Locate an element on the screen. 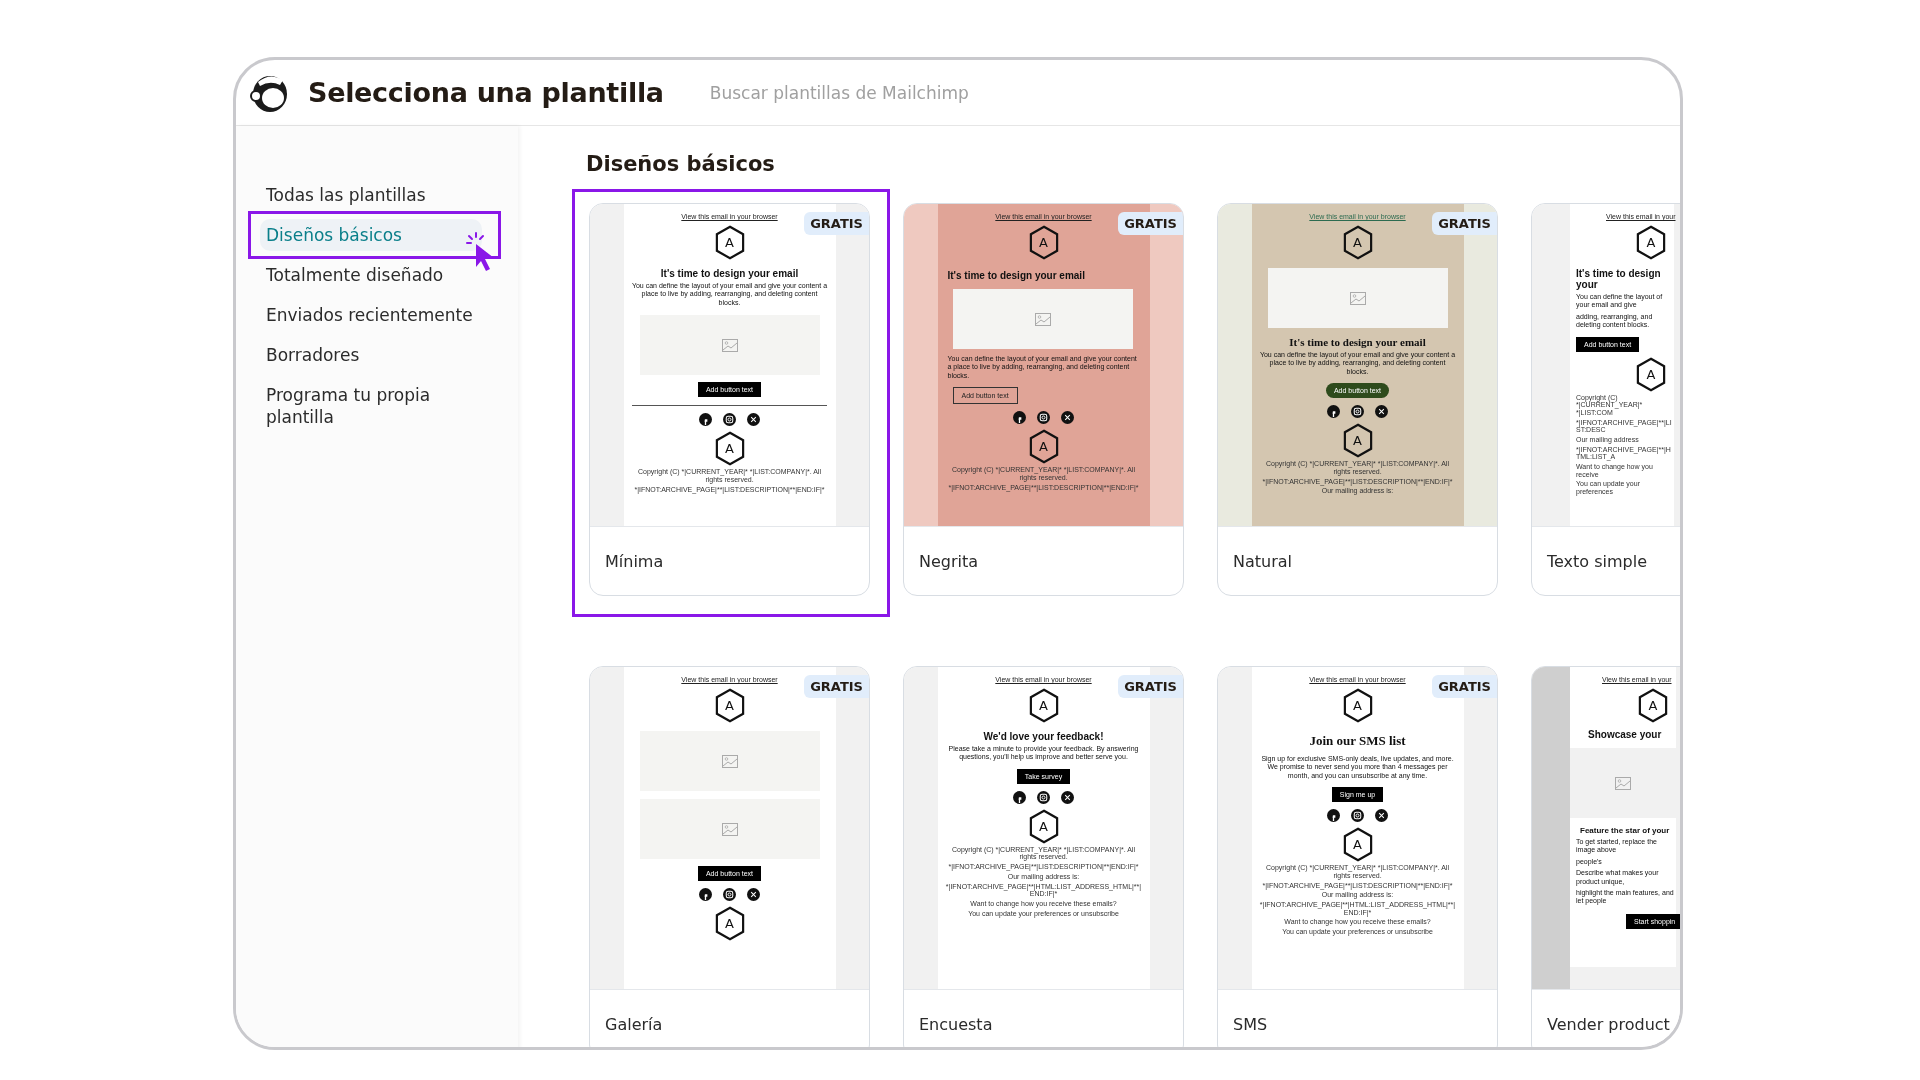 This screenshot has height=1080, width=1920. template-name: SMS is located at coordinates (1357, 1018).